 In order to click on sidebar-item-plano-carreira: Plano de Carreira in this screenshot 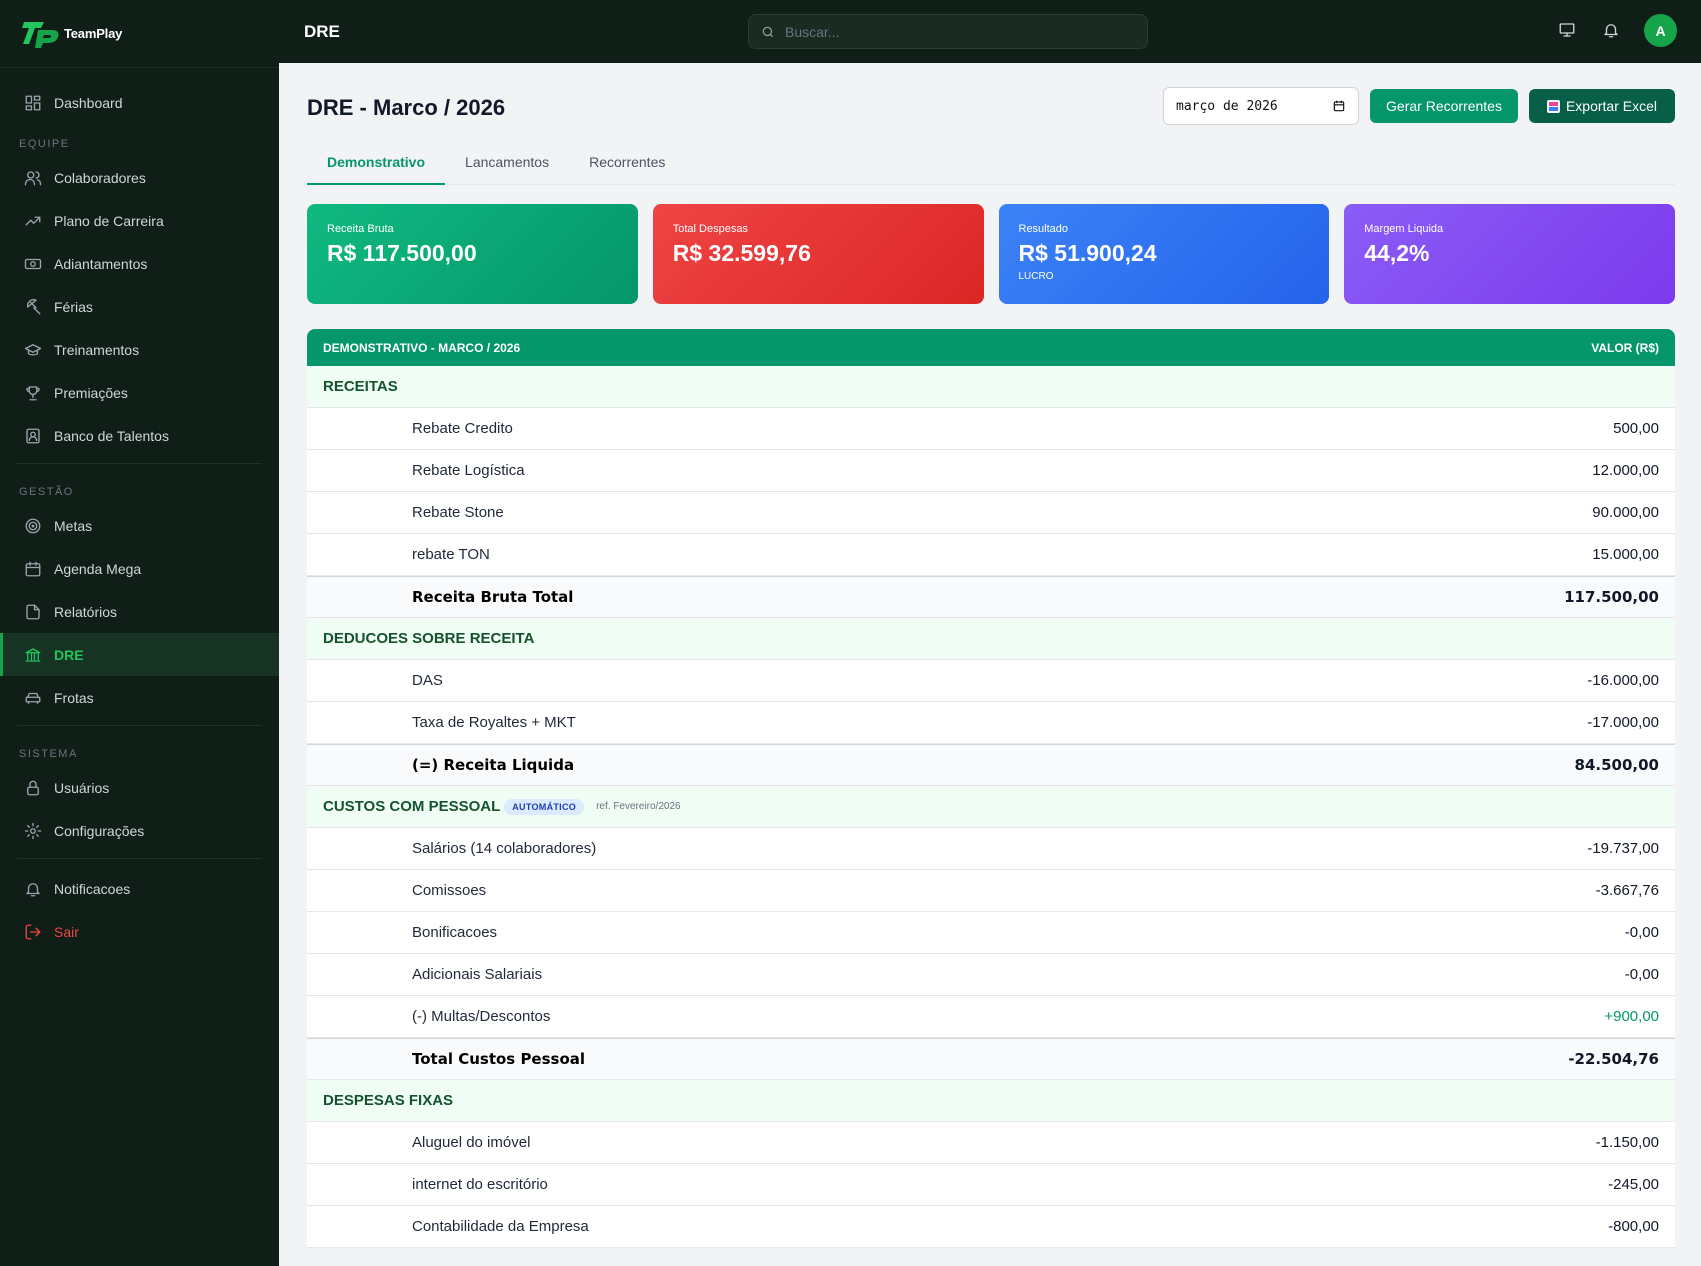, I will do `click(139, 220)`.